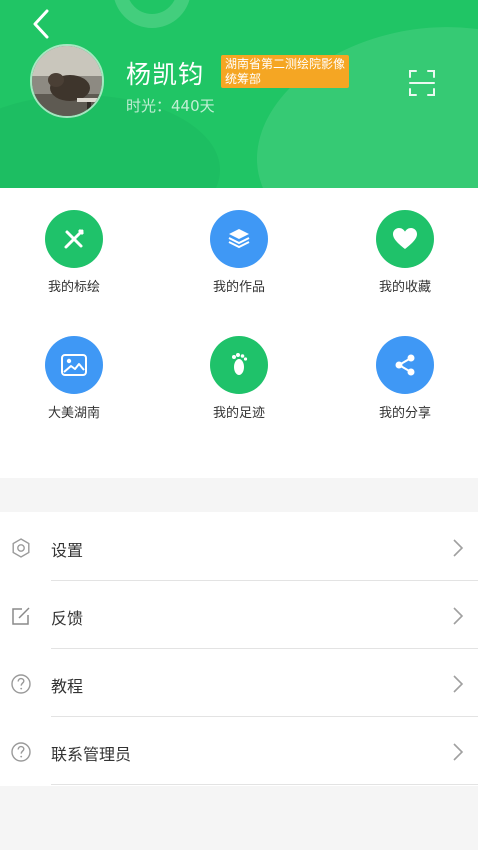 This screenshot has width=478, height=850. Describe the element at coordinates (21, 548) in the screenshot. I see `gear-icon` at that location.